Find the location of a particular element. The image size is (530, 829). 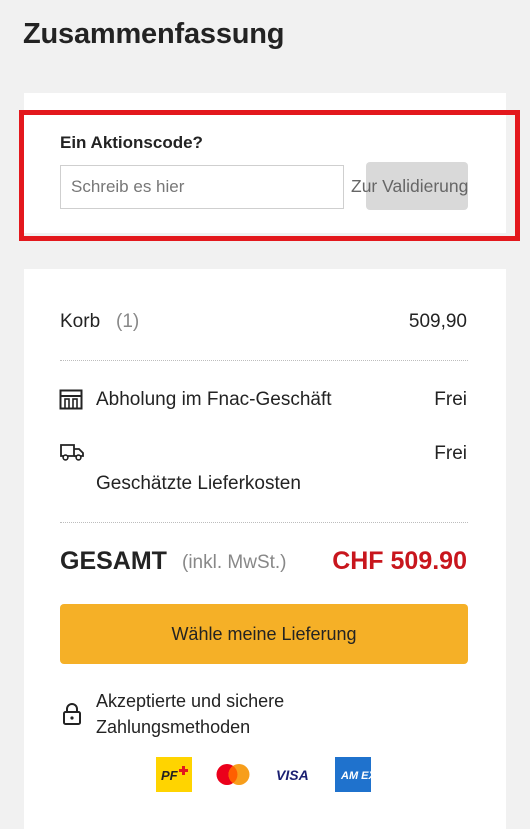

basket-amount: 509,90 is located at coordinates (437, 321).